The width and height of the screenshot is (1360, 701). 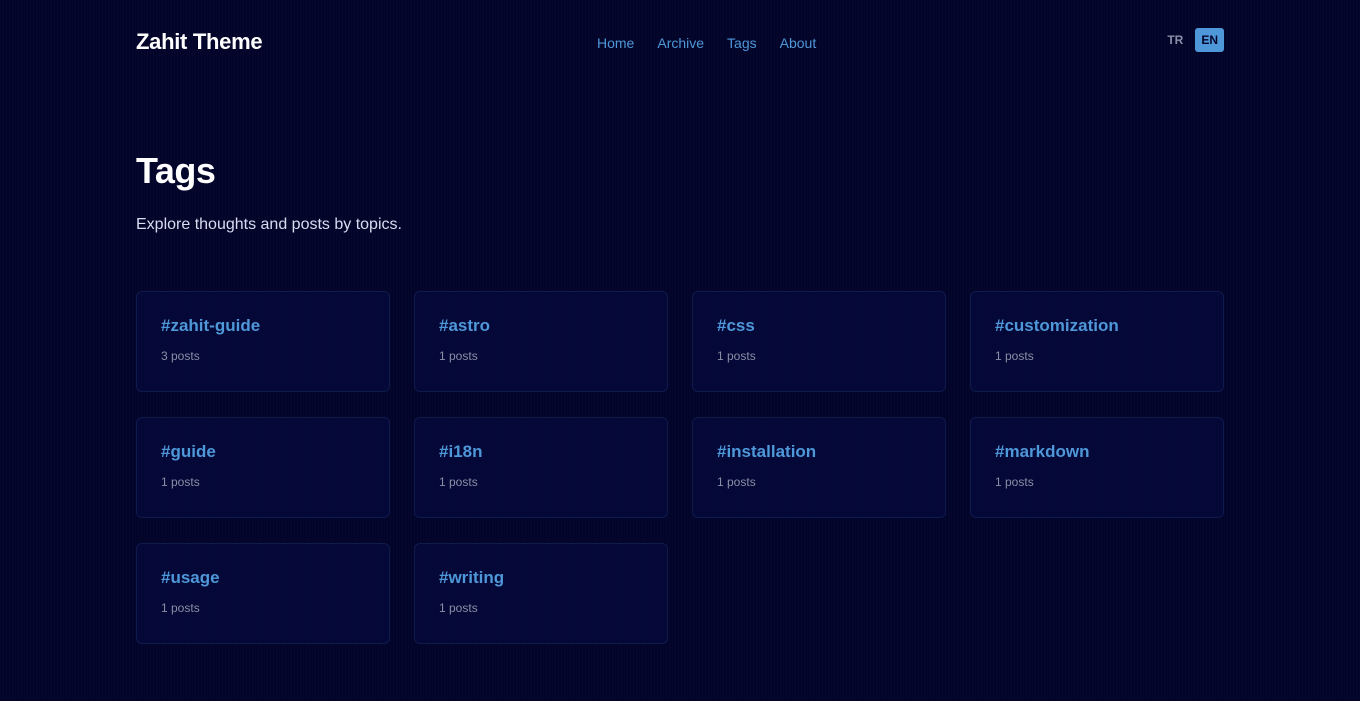 What do you see at coordinates (706, 43) in the screenshot?
I see `main-nav: Home Archive Tags About` at bounding box center [706, 43].